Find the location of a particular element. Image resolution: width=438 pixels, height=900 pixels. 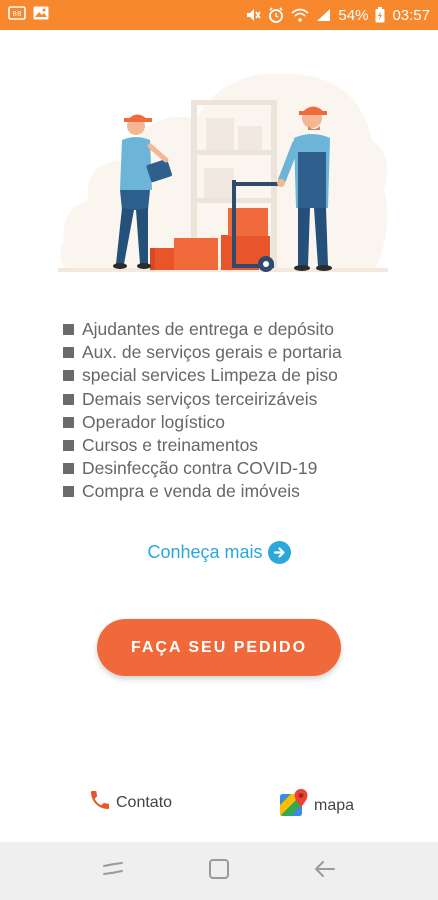

list-item: Desinfecção contra COVID-19 is located at coordinates (233, 468).